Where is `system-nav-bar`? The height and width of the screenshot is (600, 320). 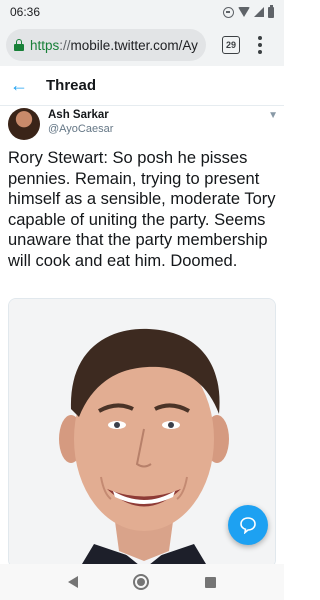 system-nav-bar is located at coordinates (142, 582).